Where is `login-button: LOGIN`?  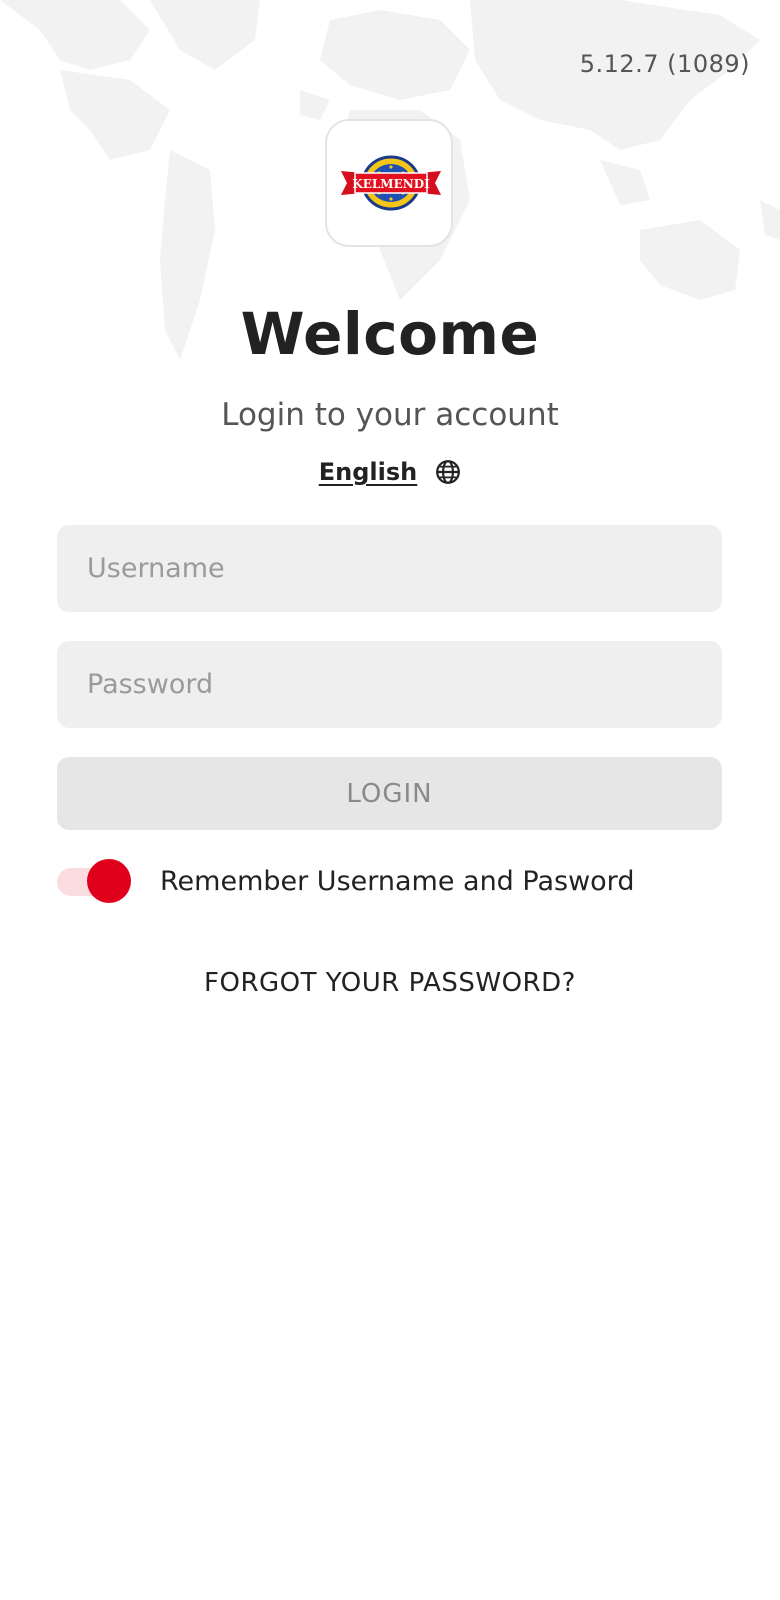 login-button: LOGIN is located at coordinates (389, 793).